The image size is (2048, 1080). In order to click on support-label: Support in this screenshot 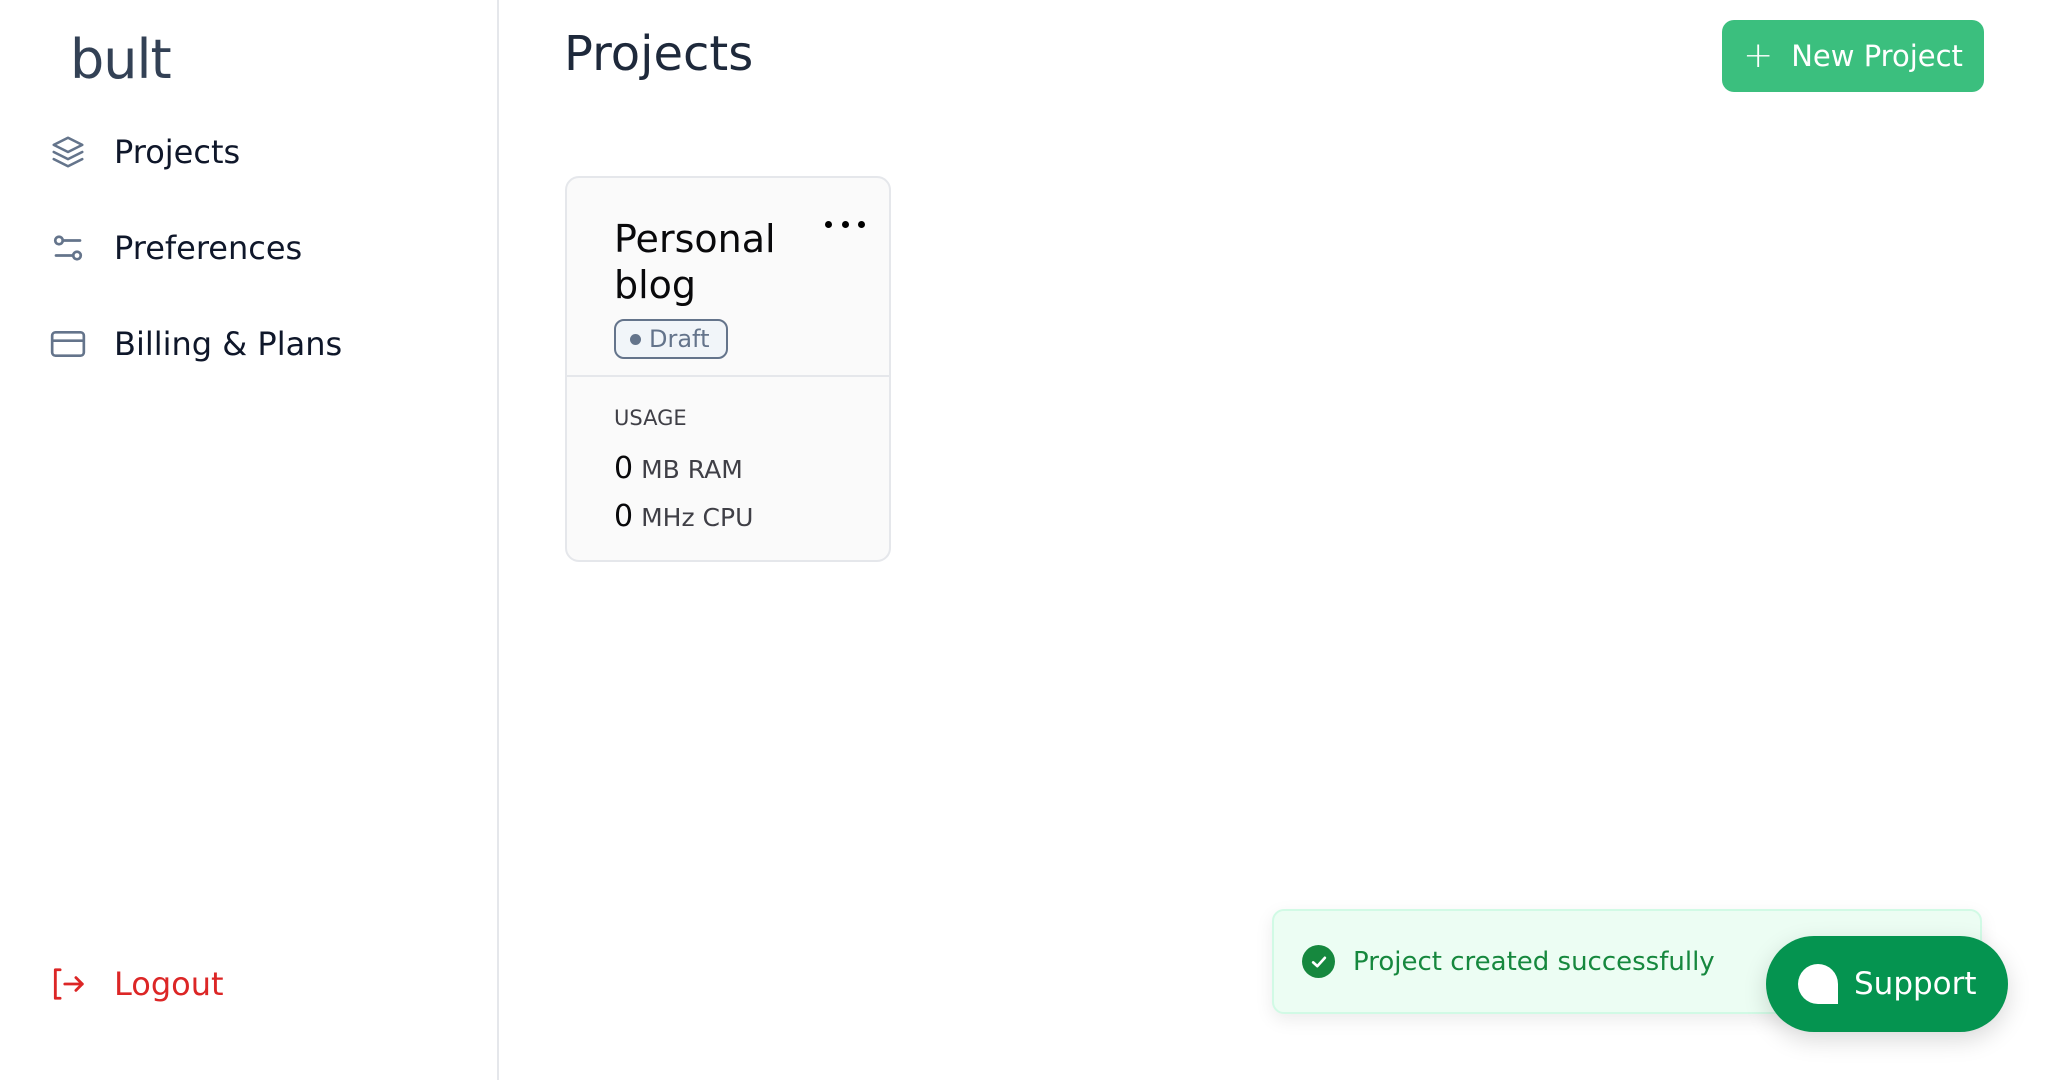, I will do `click(1915, 984)`.